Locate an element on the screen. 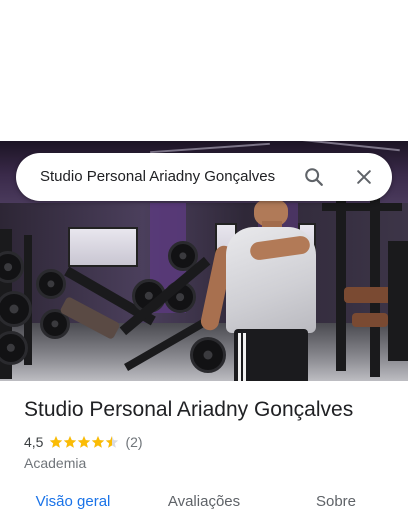 The width and height of the screenshot is (408, 522). search-button is located at coordinates (314, 177).